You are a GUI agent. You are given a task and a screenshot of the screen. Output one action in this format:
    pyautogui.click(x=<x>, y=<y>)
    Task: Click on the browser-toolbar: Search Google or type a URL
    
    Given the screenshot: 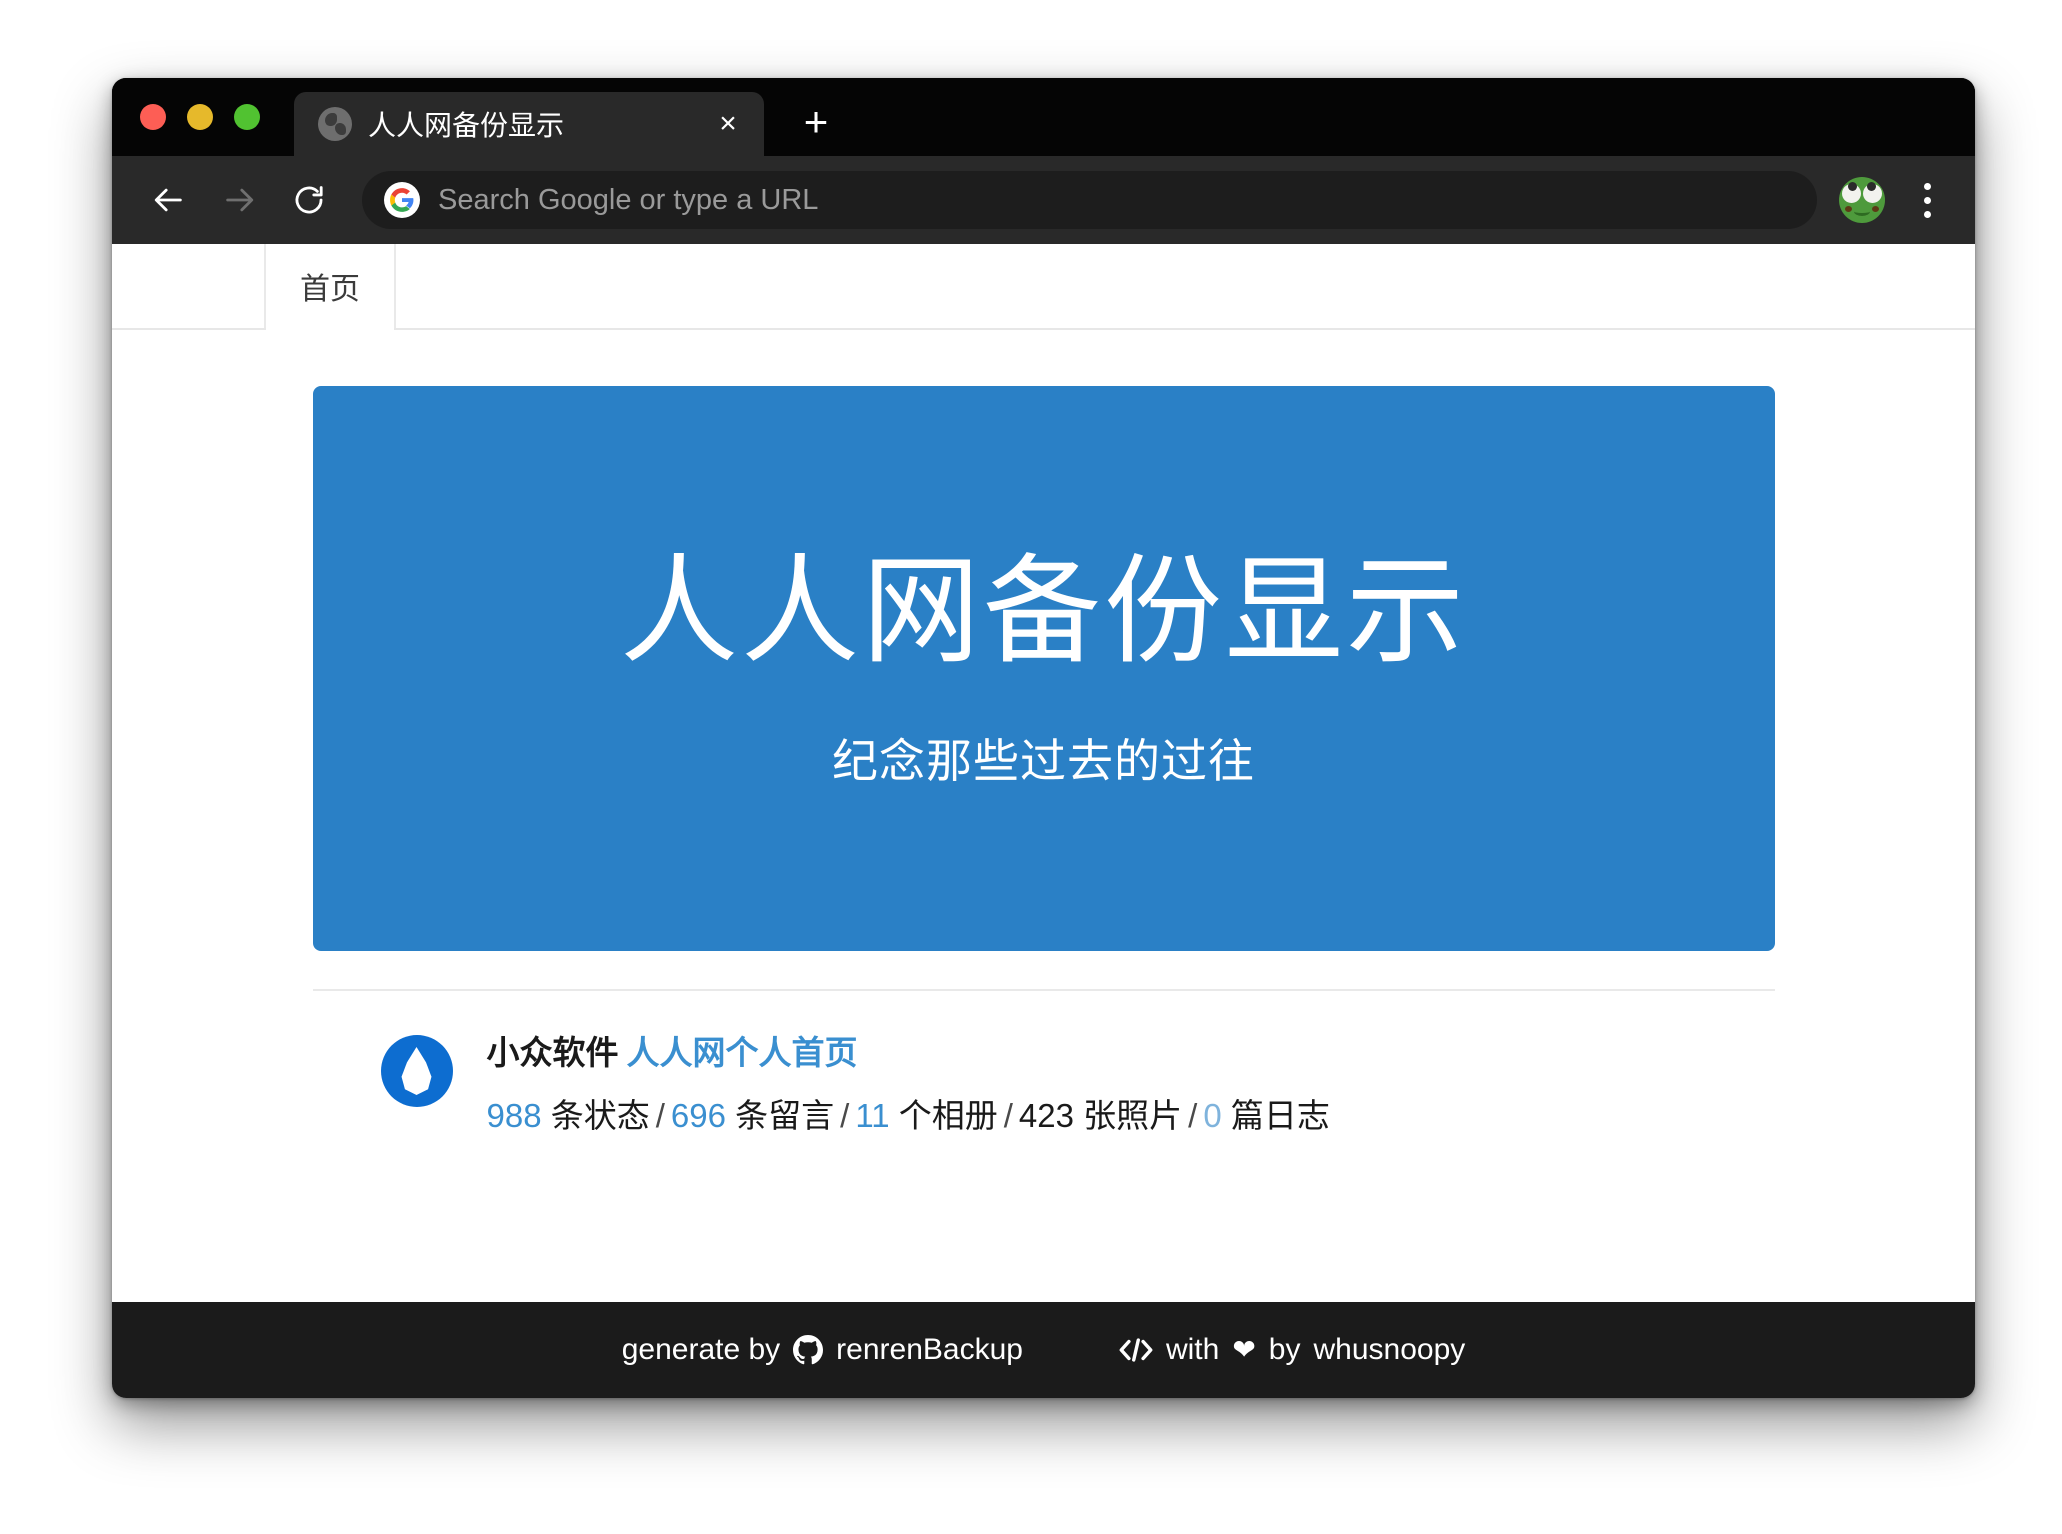 What is the action you would take?
    pyautogui.click(x=1043, y=200)
    